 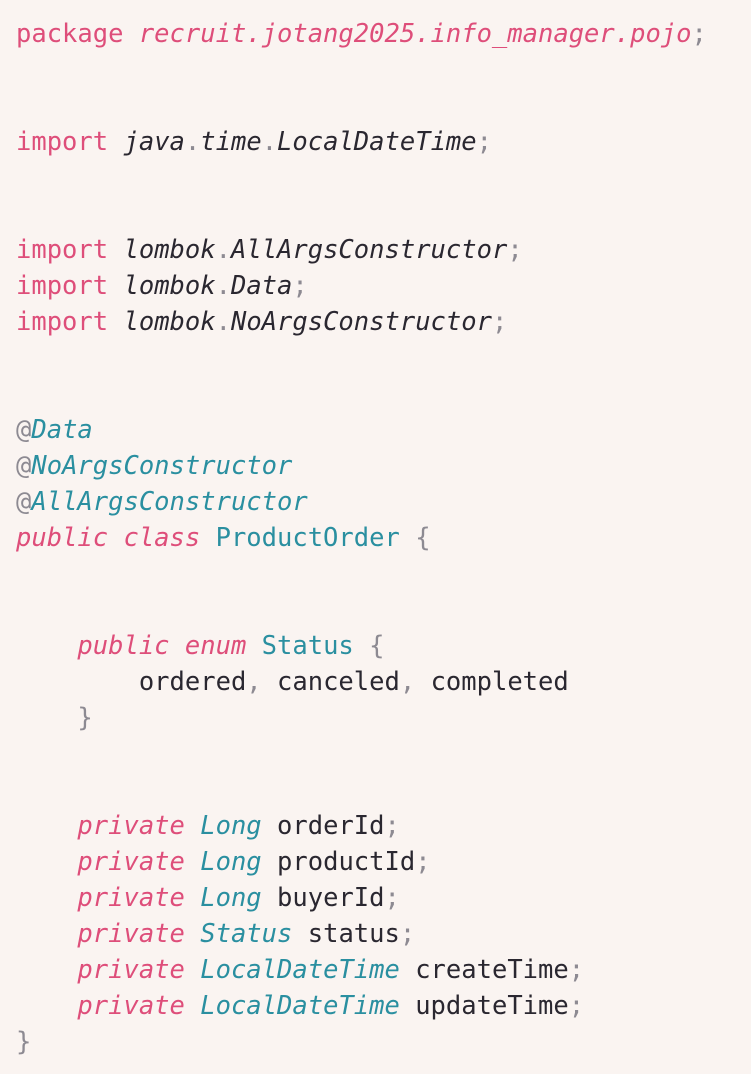 I want to click on code-line: private Long orderId;, so click(x=383, y=826).